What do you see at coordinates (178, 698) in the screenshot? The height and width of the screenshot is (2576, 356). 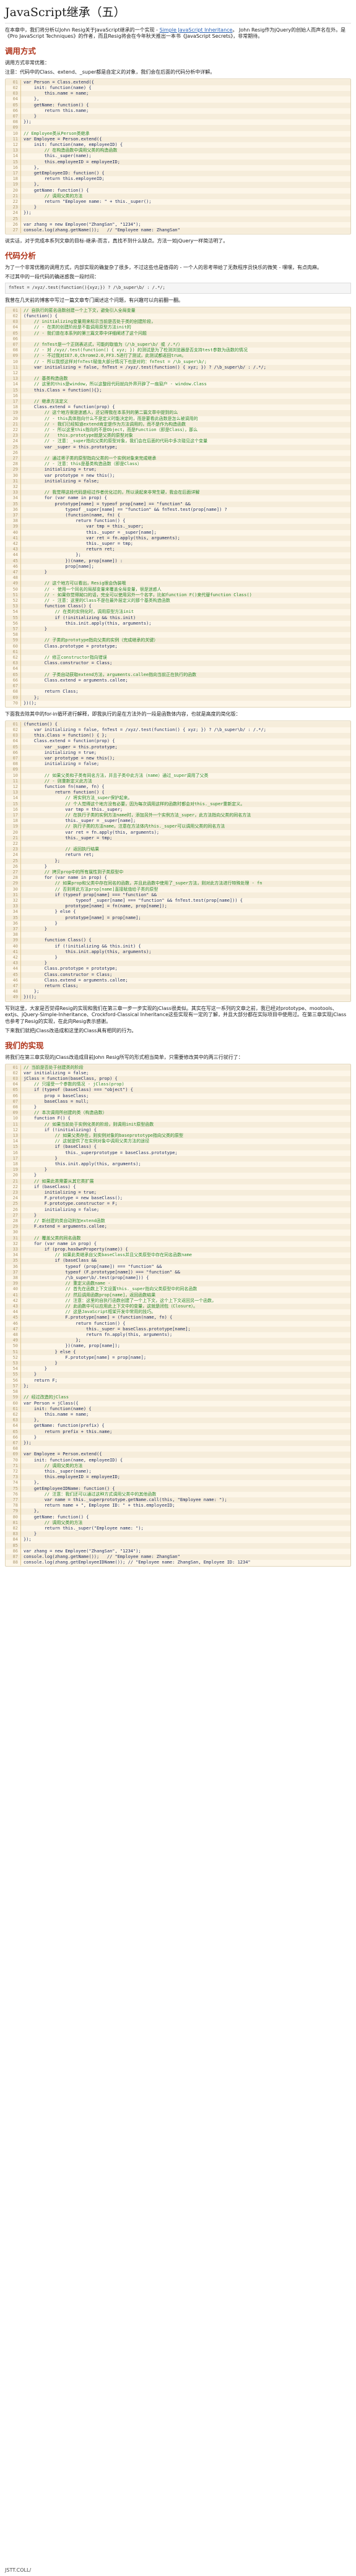 I see `code-line: 69 };` at bounding box center [178, 698].